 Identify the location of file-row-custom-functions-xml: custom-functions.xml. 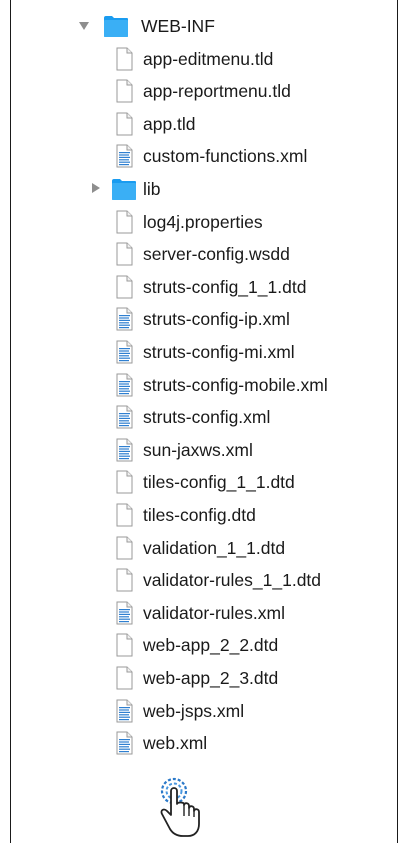
(204, 156).